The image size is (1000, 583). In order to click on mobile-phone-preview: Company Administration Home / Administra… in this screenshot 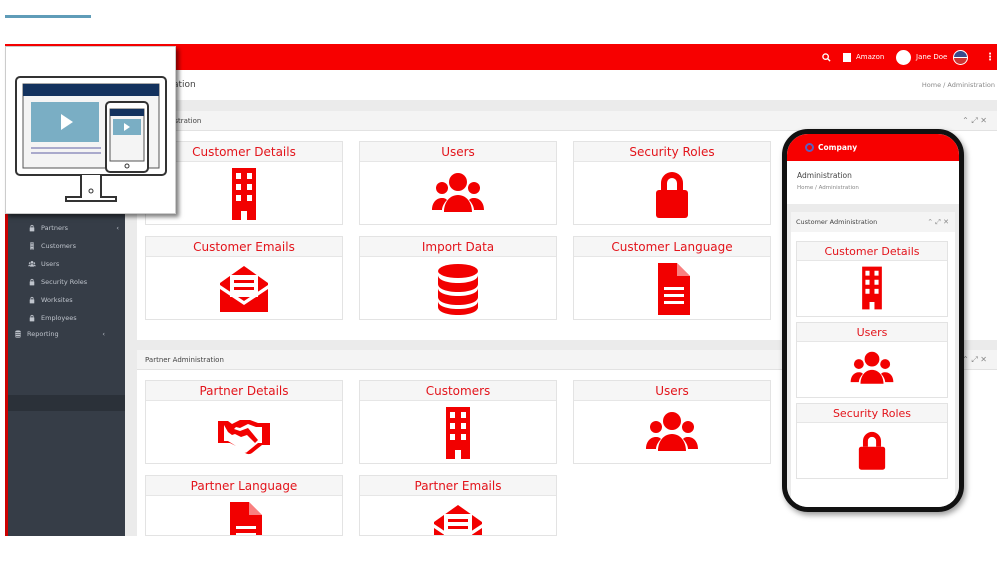, I will do `click(873, 320)`.